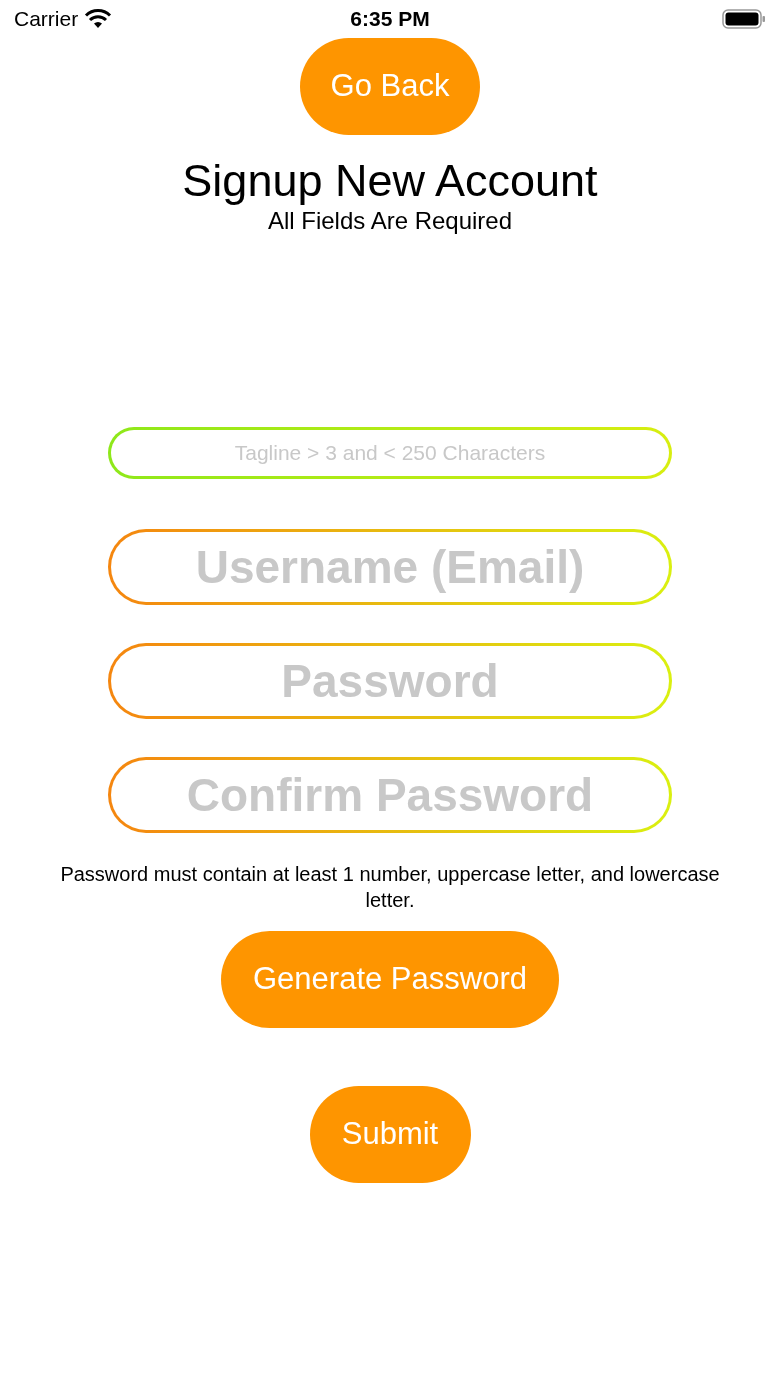 The image size is (780, 1387). I want to click on password-hint: Password must contain at least 1 number, uppercase letter, and lowercase letter., so click(390, 887).